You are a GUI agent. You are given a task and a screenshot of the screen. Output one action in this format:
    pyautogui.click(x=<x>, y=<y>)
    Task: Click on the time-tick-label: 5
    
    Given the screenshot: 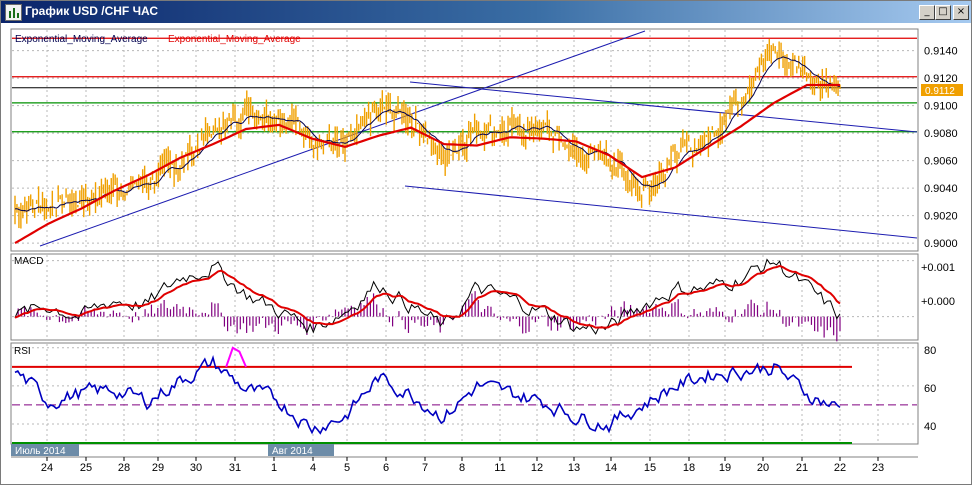 What is the action you would take?
    pyautogui.click(x=347, y=468)
    